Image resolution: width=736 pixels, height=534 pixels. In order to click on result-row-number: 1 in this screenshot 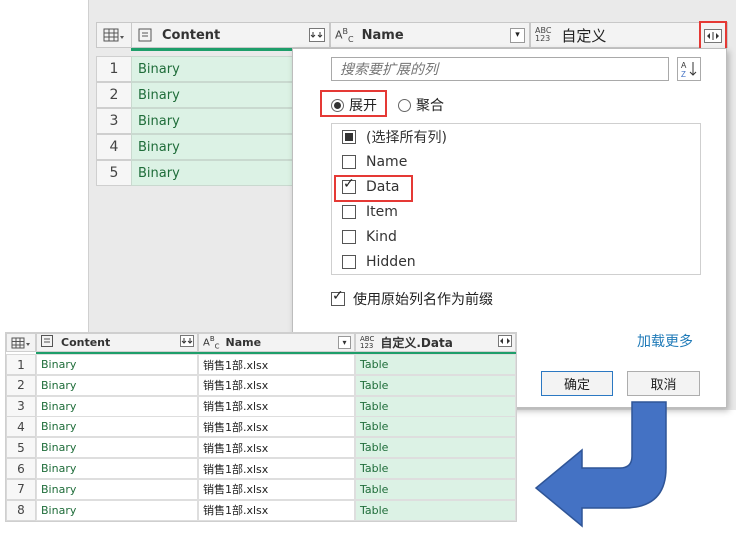, I will do `click(21, 364)`.